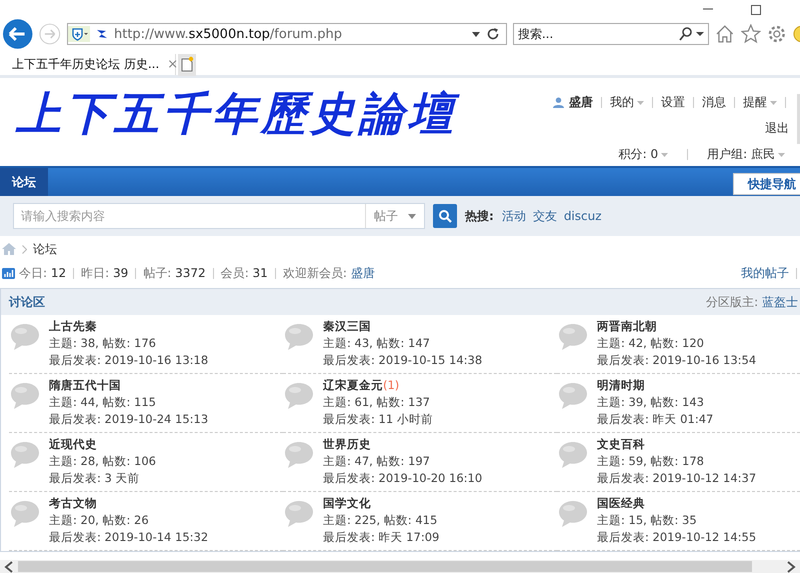 This screenshot has height=573, width=800. Describe the element at coordinates (73, 503) in the screenshot. I see `forum-title-link: 考古文物` at that location.